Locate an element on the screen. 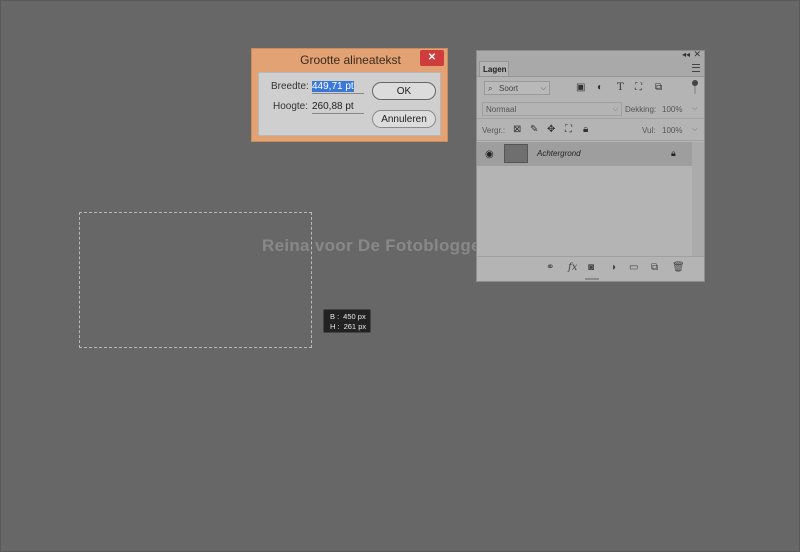 The height and width of the screenshot is (552, 800). fill-label: Vul: is located at coordinates (649, 130).